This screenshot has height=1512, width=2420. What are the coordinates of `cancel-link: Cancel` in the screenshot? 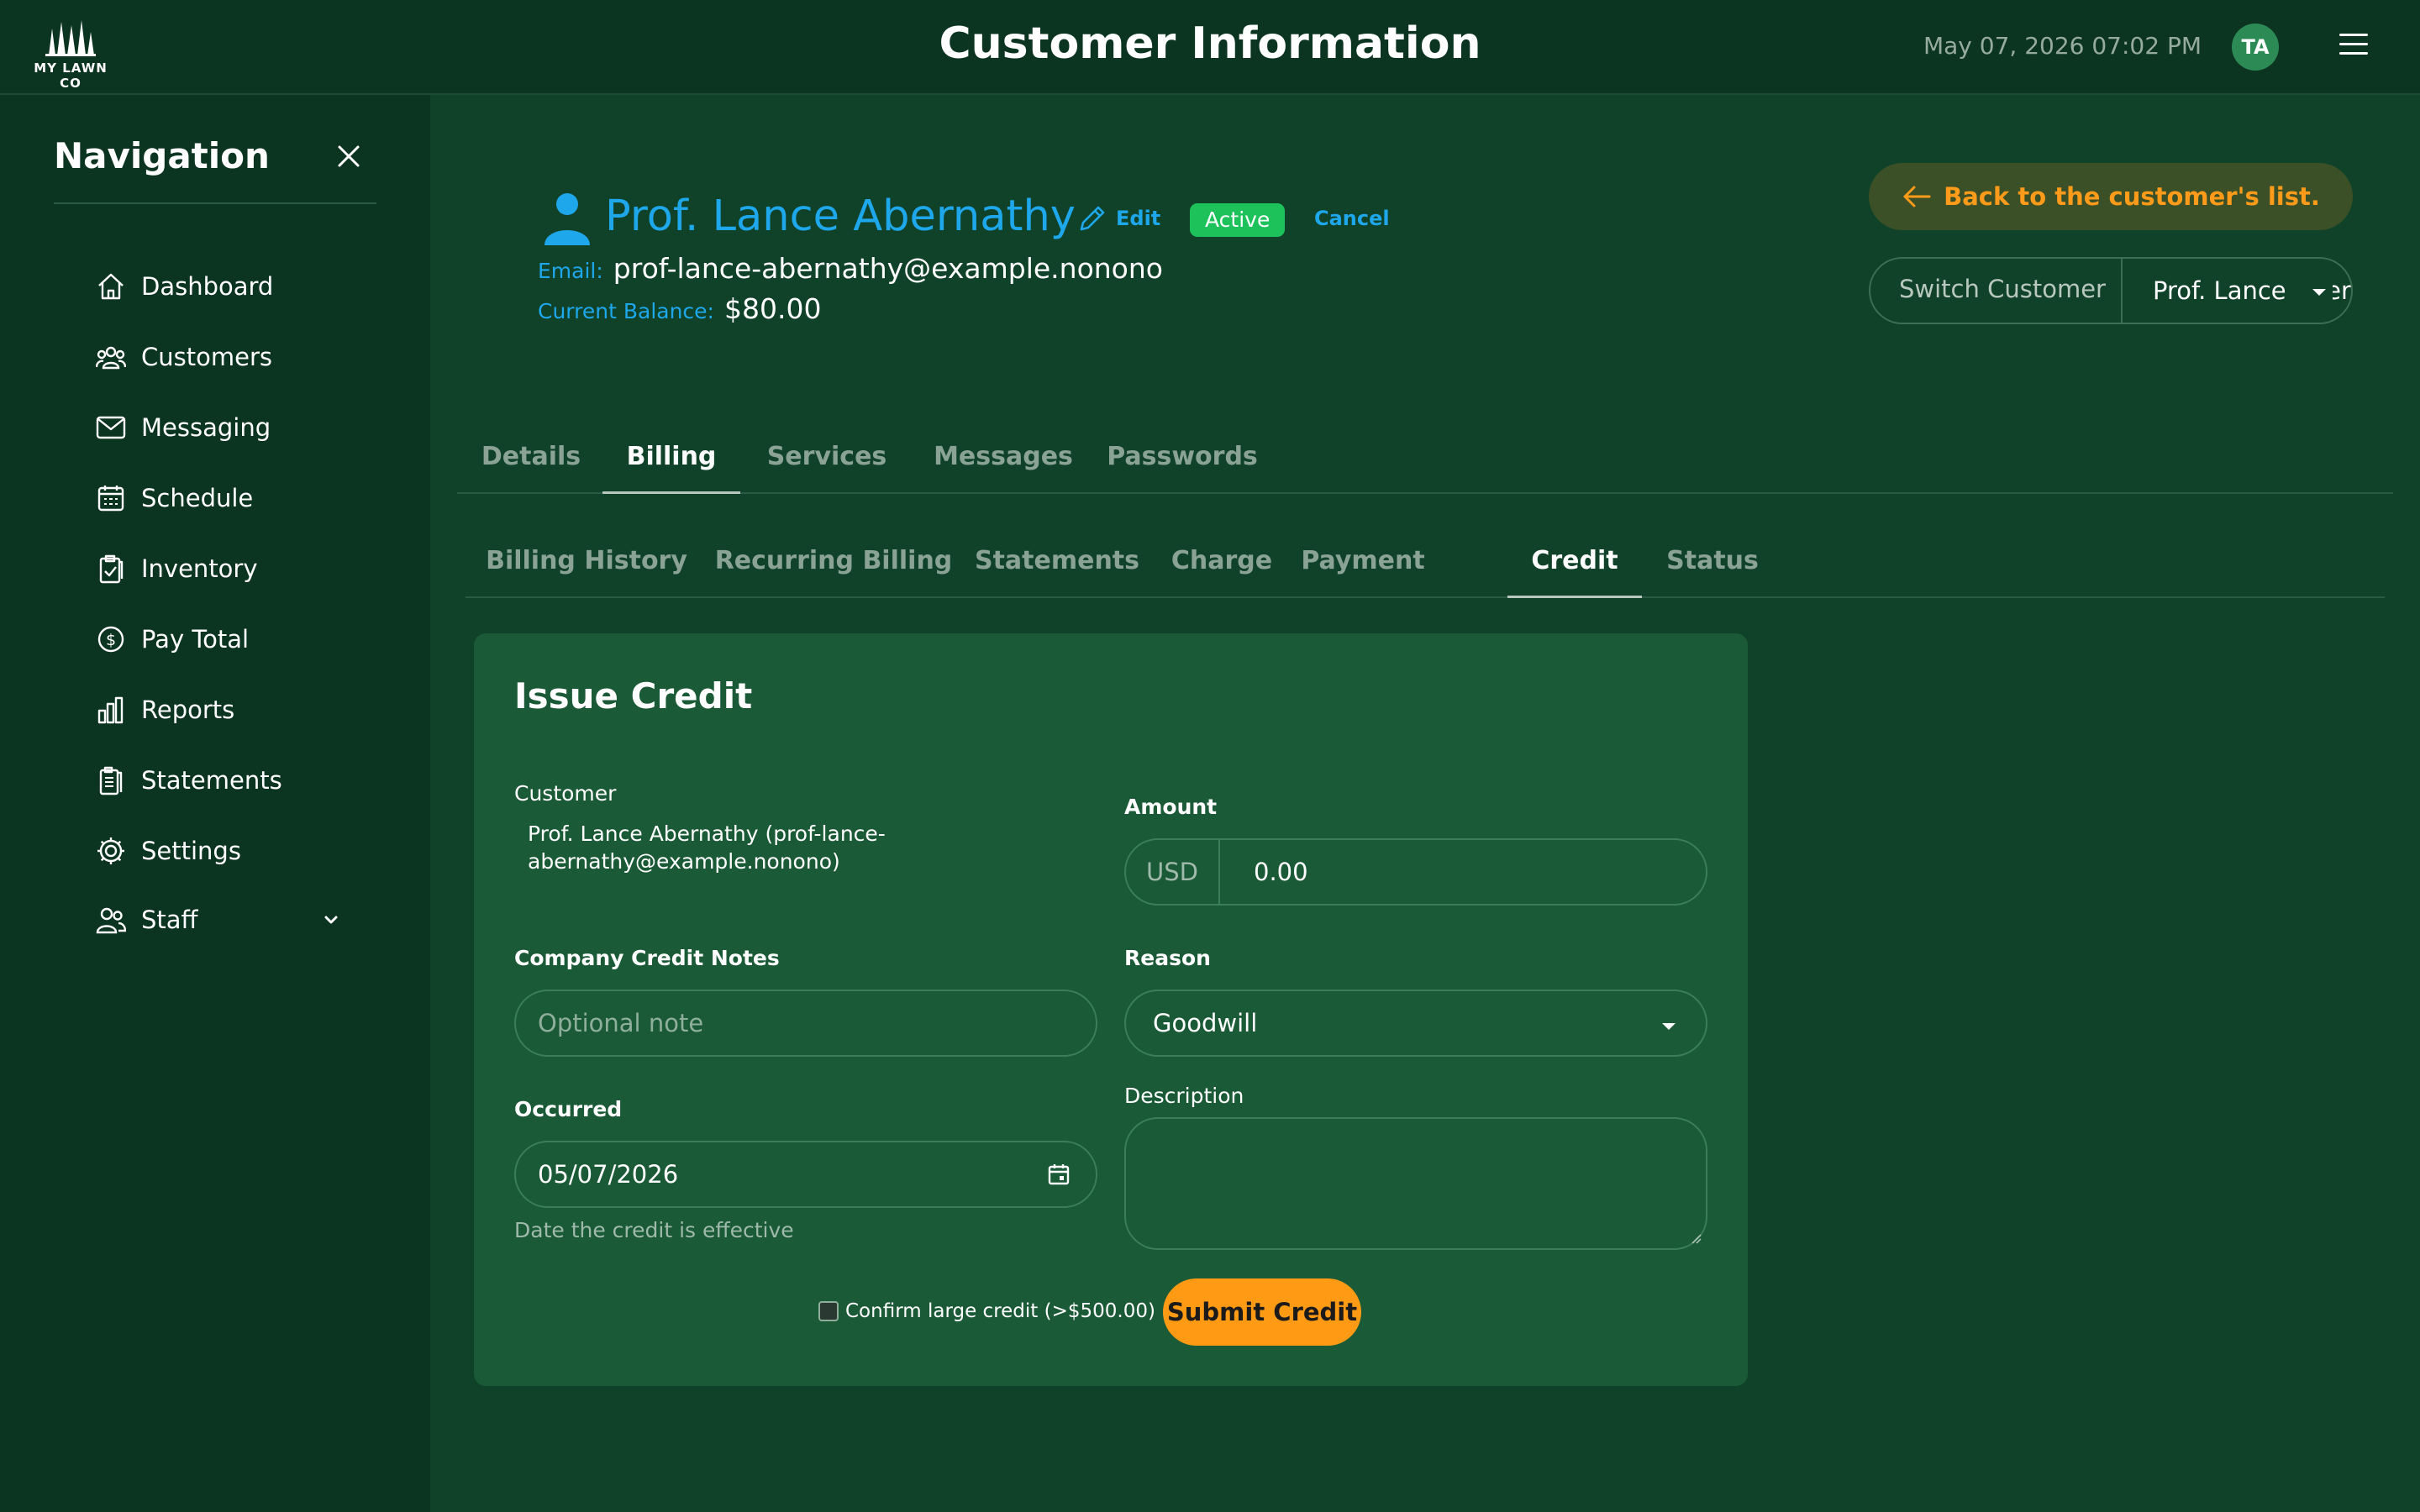 It's located at (1352, 218).